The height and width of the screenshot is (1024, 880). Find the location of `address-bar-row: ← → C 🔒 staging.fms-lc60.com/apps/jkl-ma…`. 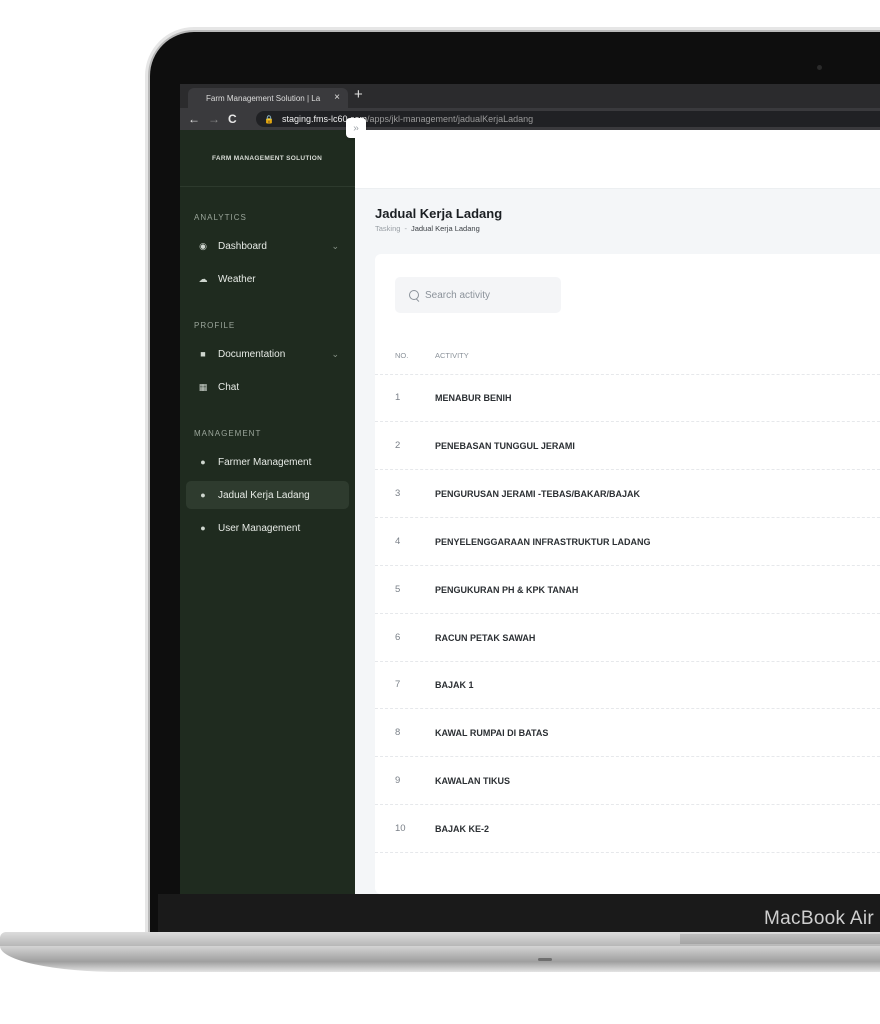

address-bar-row: ← → C 🔒 staging.fms-lc60.com/apps/jkl-ma… is located at coordinates (530, 119).